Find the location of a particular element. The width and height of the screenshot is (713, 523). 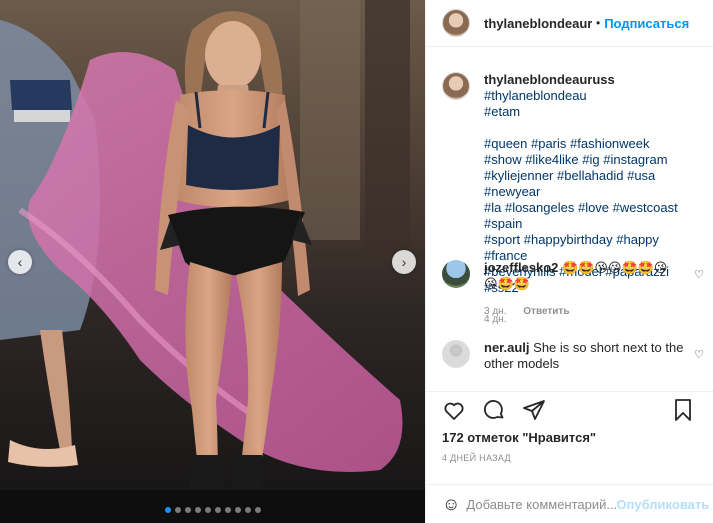

carousel-prev-button: ‹ is located at coordinates (20, 262).